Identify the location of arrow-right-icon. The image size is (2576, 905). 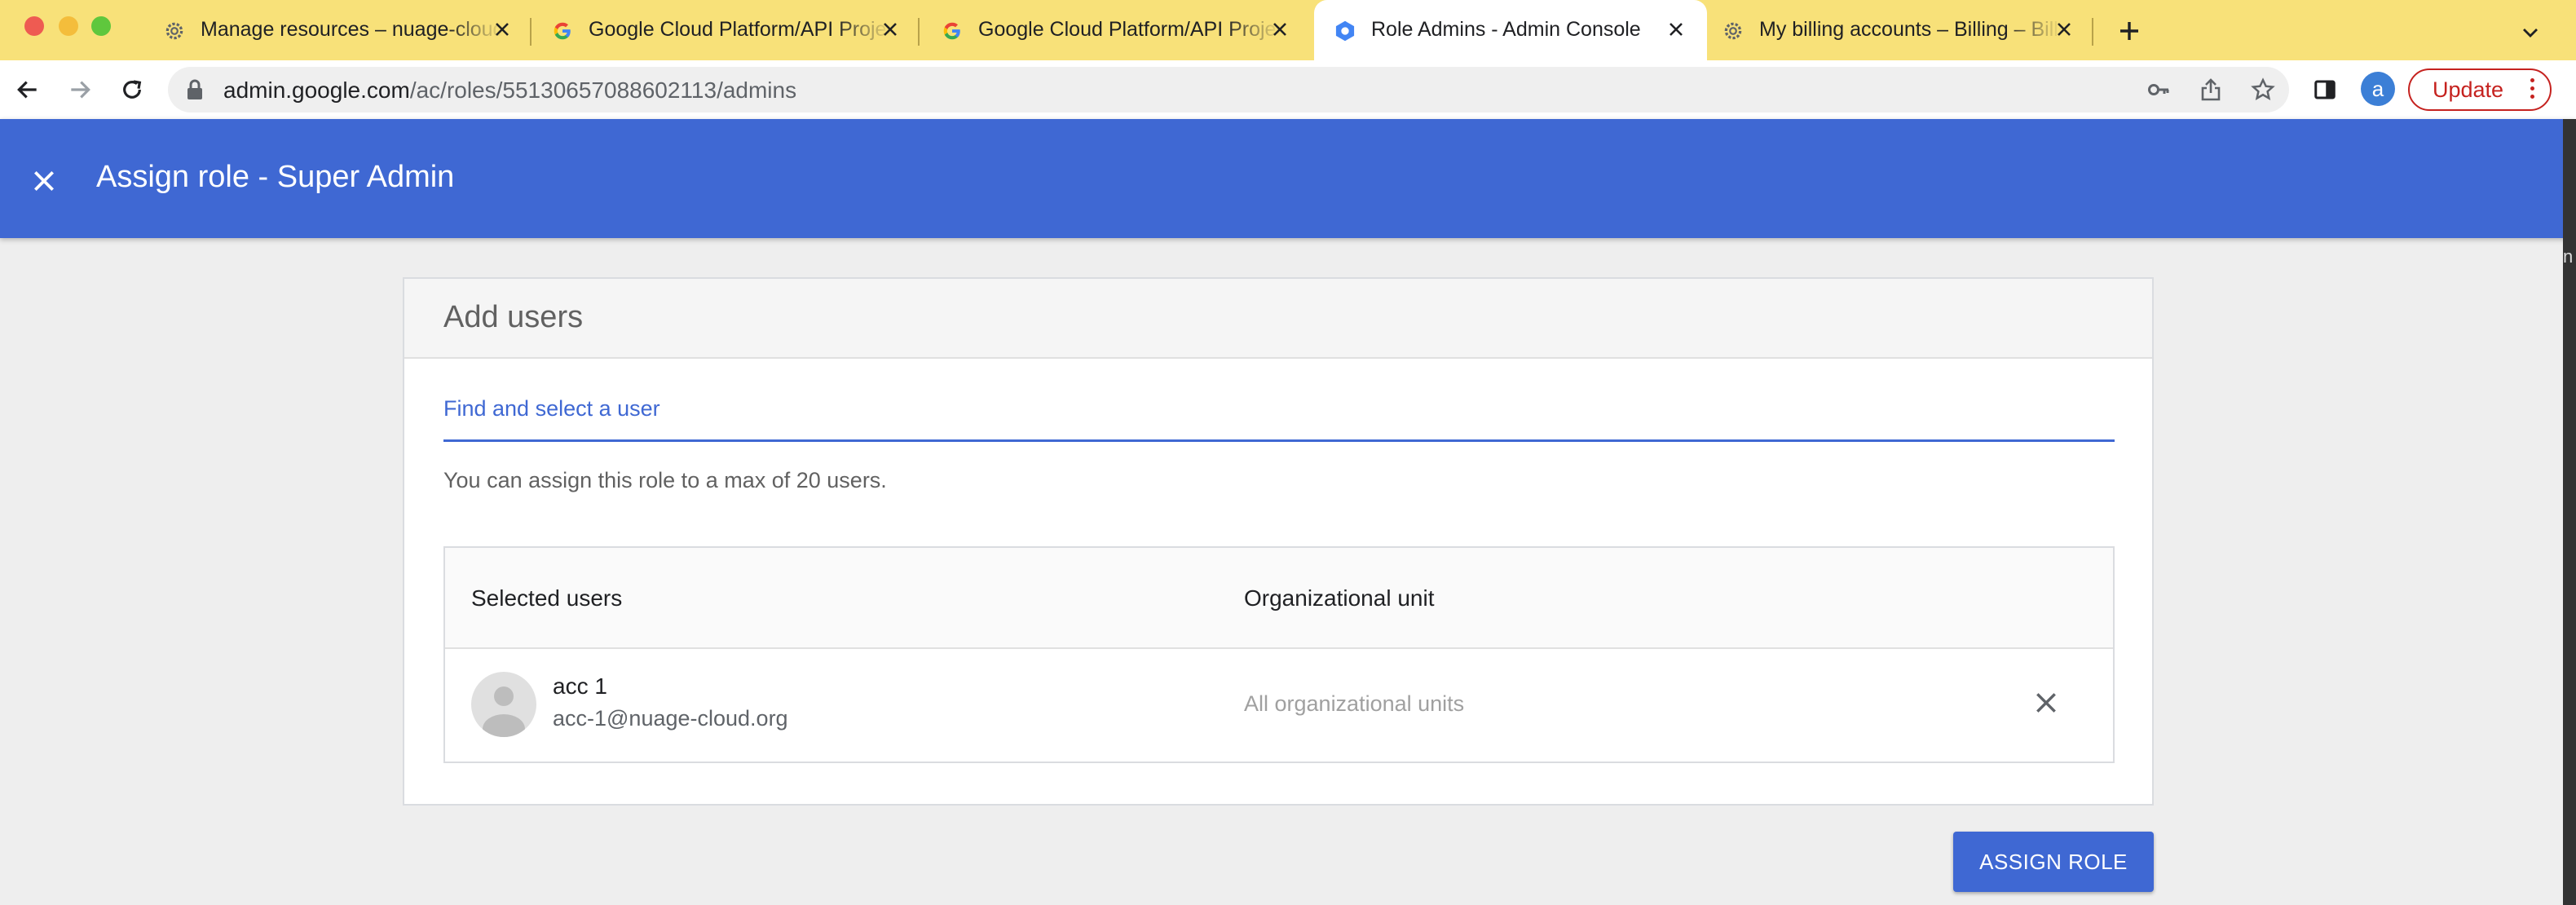
(80, 90).